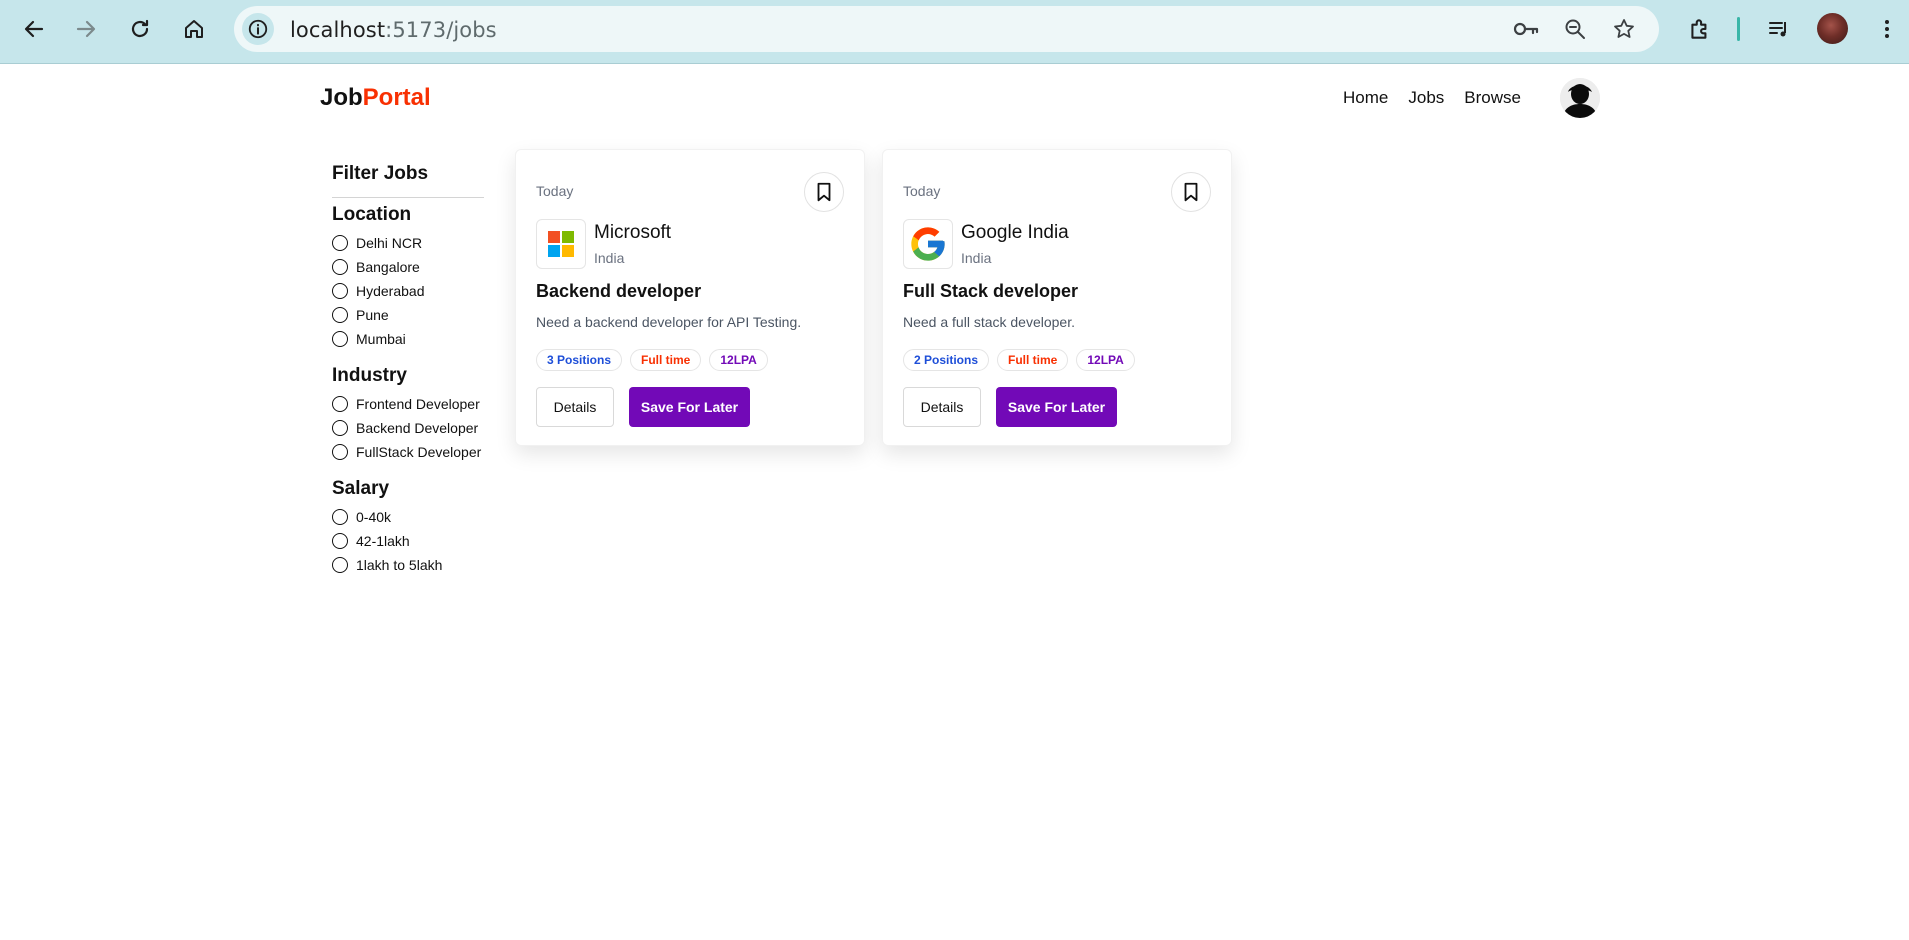  I want to click on filter-option: Delhi NCR, so click(408, 243).